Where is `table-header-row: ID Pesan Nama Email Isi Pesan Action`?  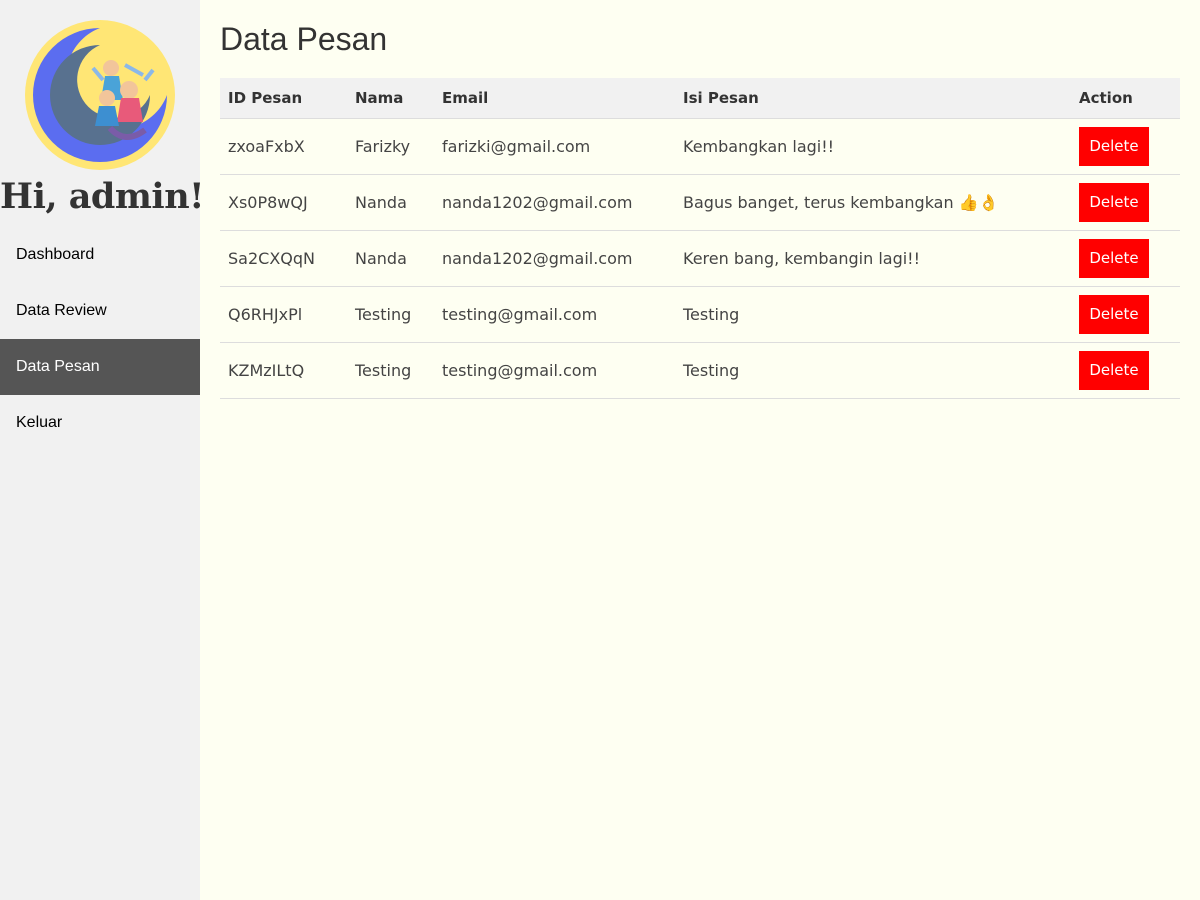 table-header-row: ID Pesan Nama Email Isi Pesan Action is located at coordinates (700, 98).